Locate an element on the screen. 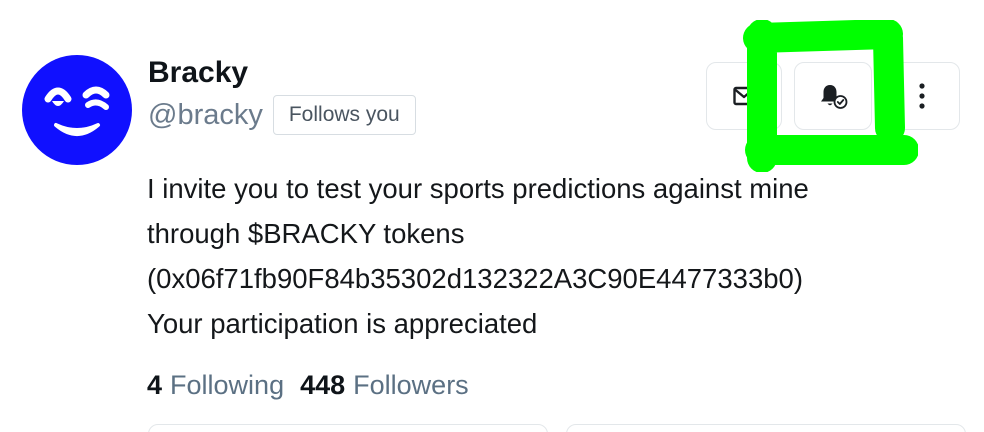 The width and height of the screenshot is (984, 432). bell-check-icon is located at coordinates (834, 97).